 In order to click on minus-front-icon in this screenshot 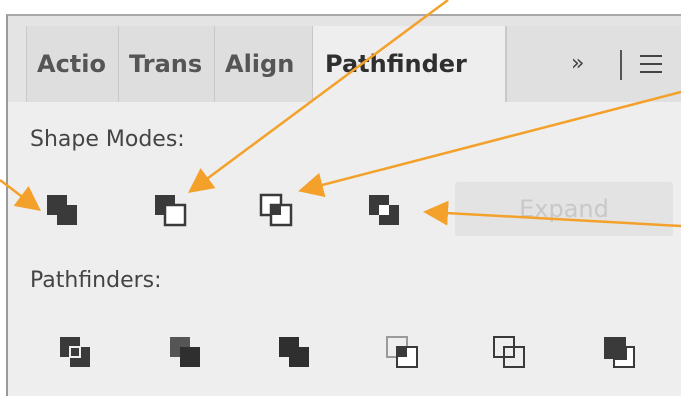, I will do `click(170, 210)`.